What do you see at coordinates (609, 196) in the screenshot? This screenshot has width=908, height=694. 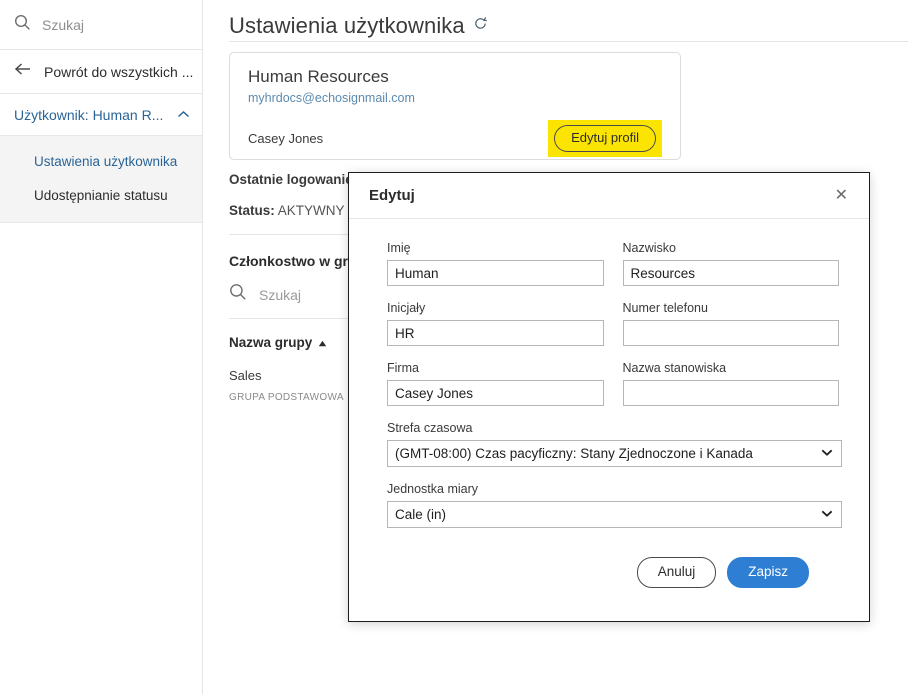 I see `dialog-header: Edytuj ✕` at bounding box center [609, 196].